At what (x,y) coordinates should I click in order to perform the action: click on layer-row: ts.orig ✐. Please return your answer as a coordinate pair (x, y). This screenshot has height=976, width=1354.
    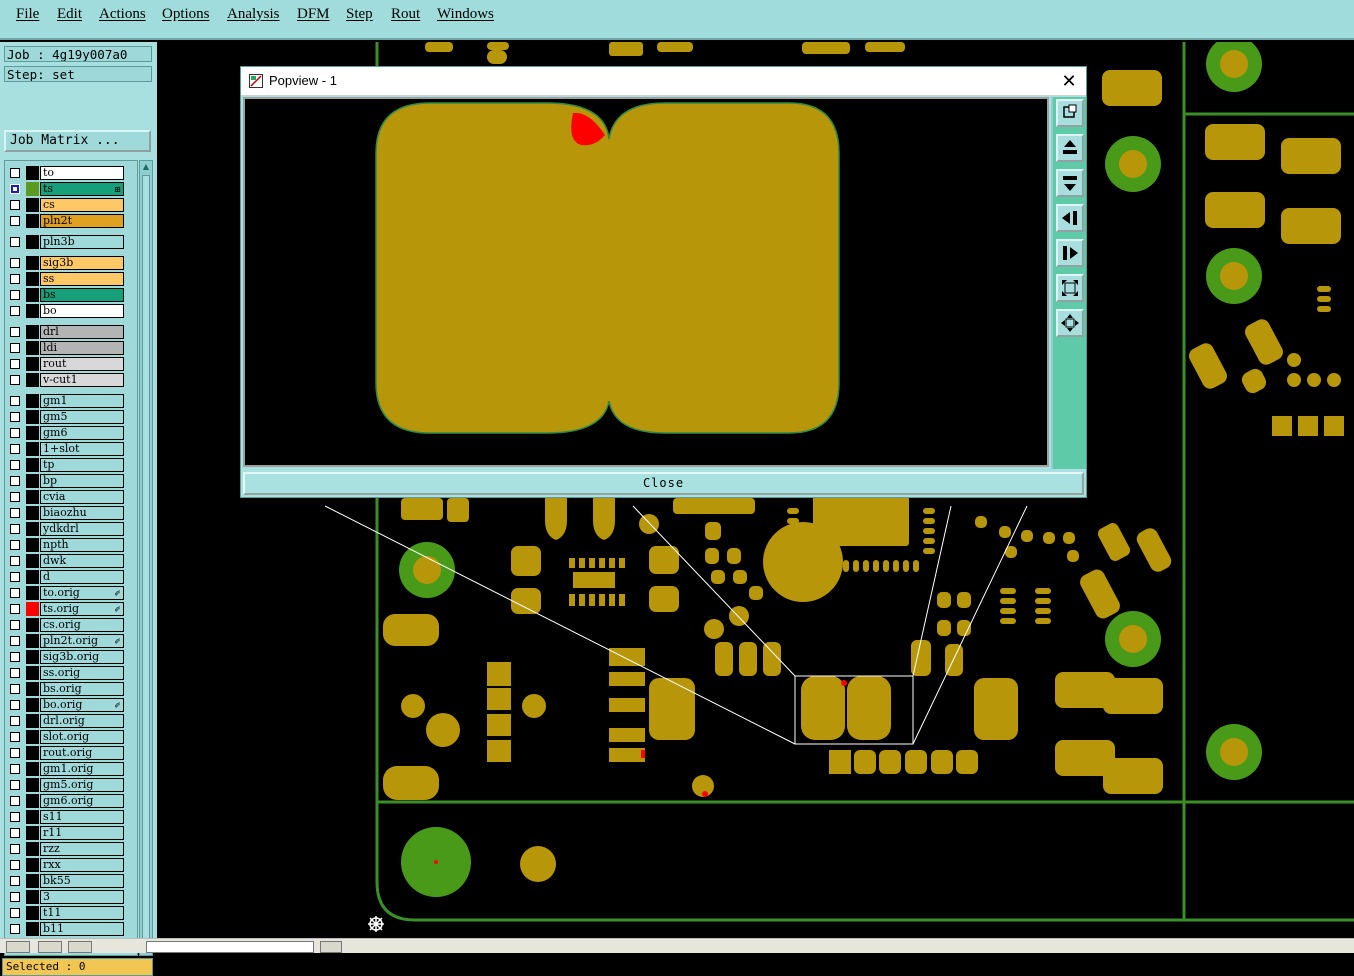
    Looking at the image, I should click on (71, 609).